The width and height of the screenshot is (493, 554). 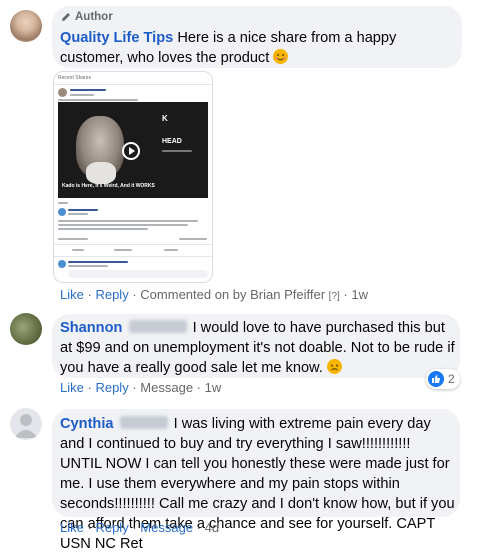 I want to click on thumbnail-comment-avatar, so click(x=62, y=212).